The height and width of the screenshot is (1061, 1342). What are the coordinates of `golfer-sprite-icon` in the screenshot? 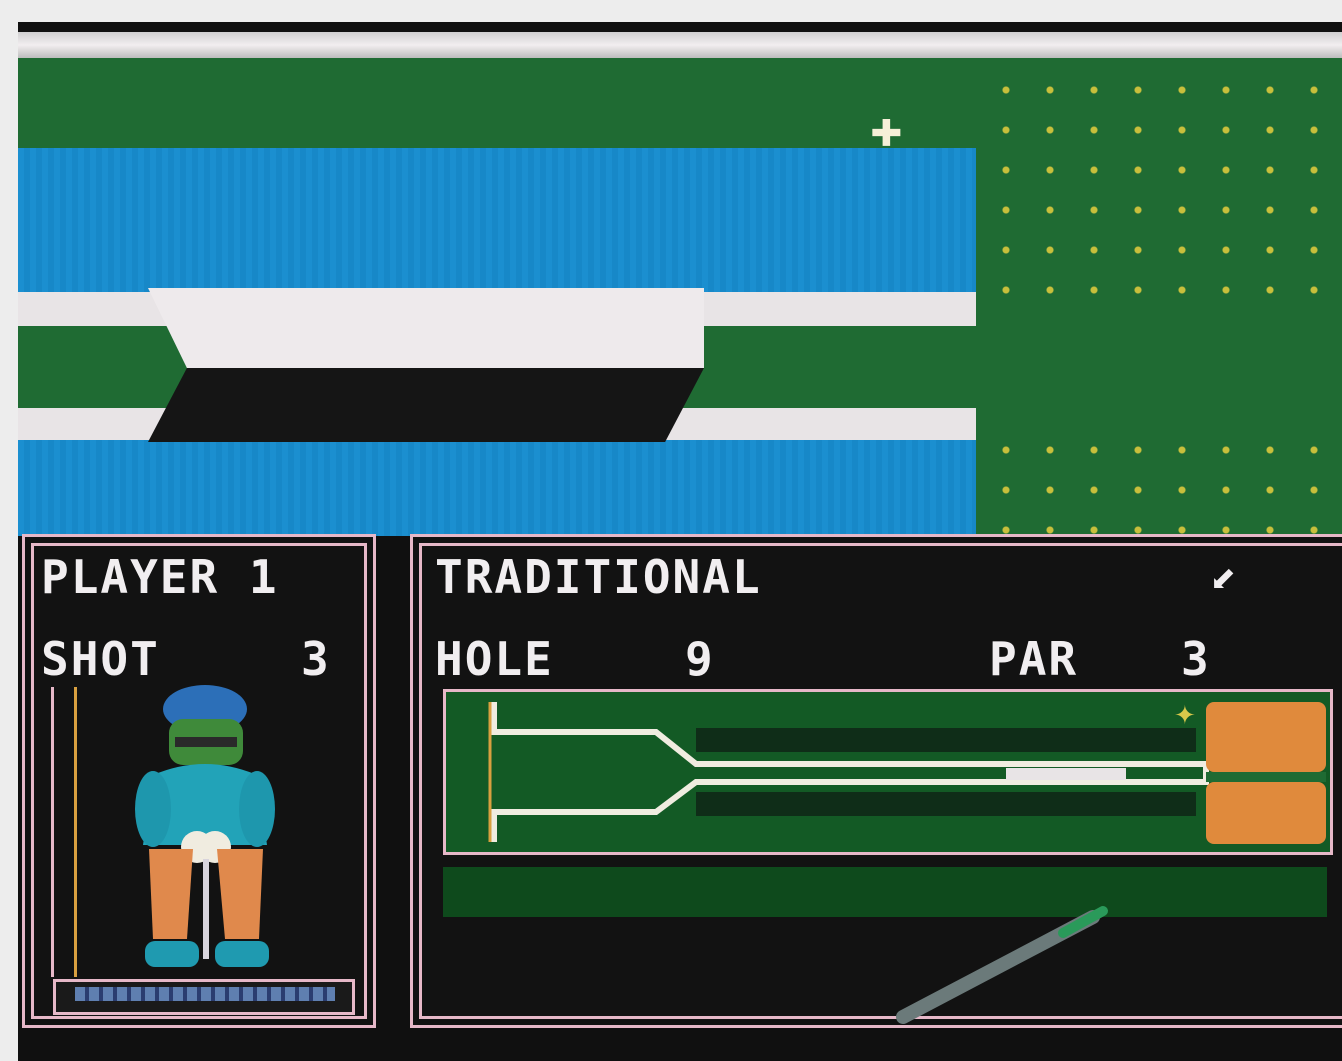 It's located at (205, 826).